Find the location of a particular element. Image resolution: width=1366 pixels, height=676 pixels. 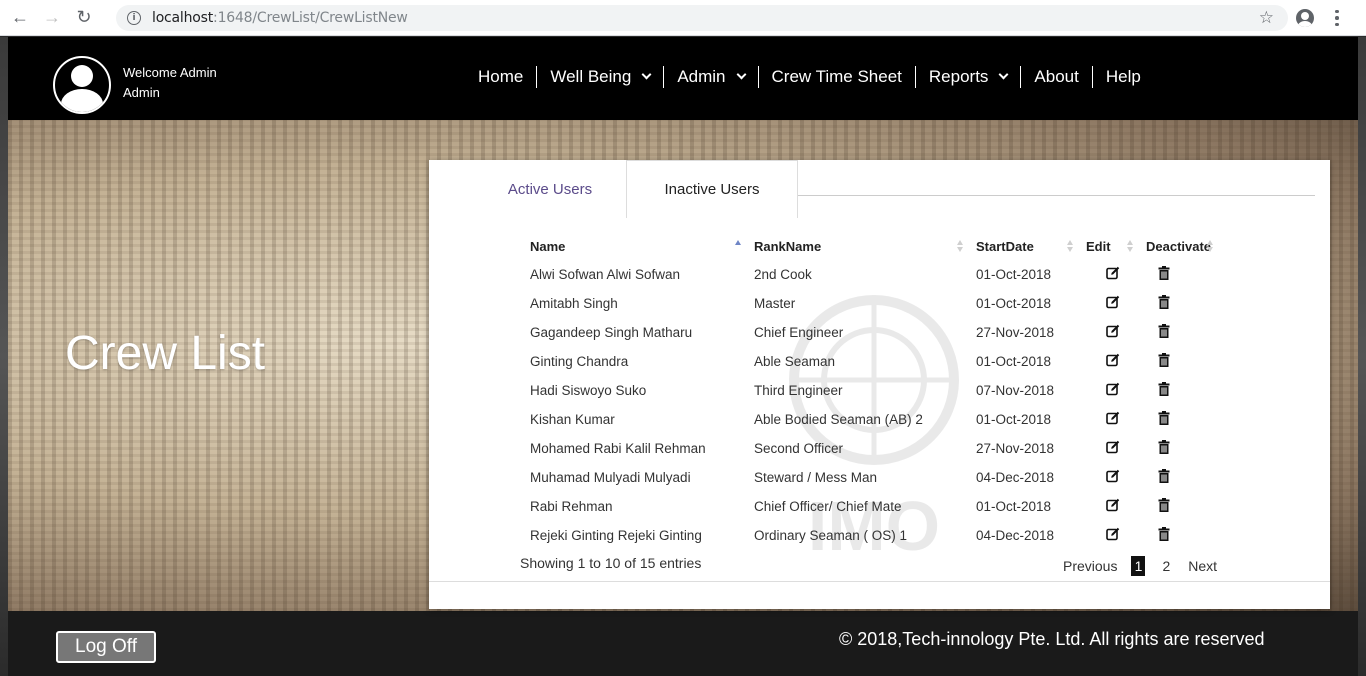

site-info-icon: i is located at coordinates (134, 18).